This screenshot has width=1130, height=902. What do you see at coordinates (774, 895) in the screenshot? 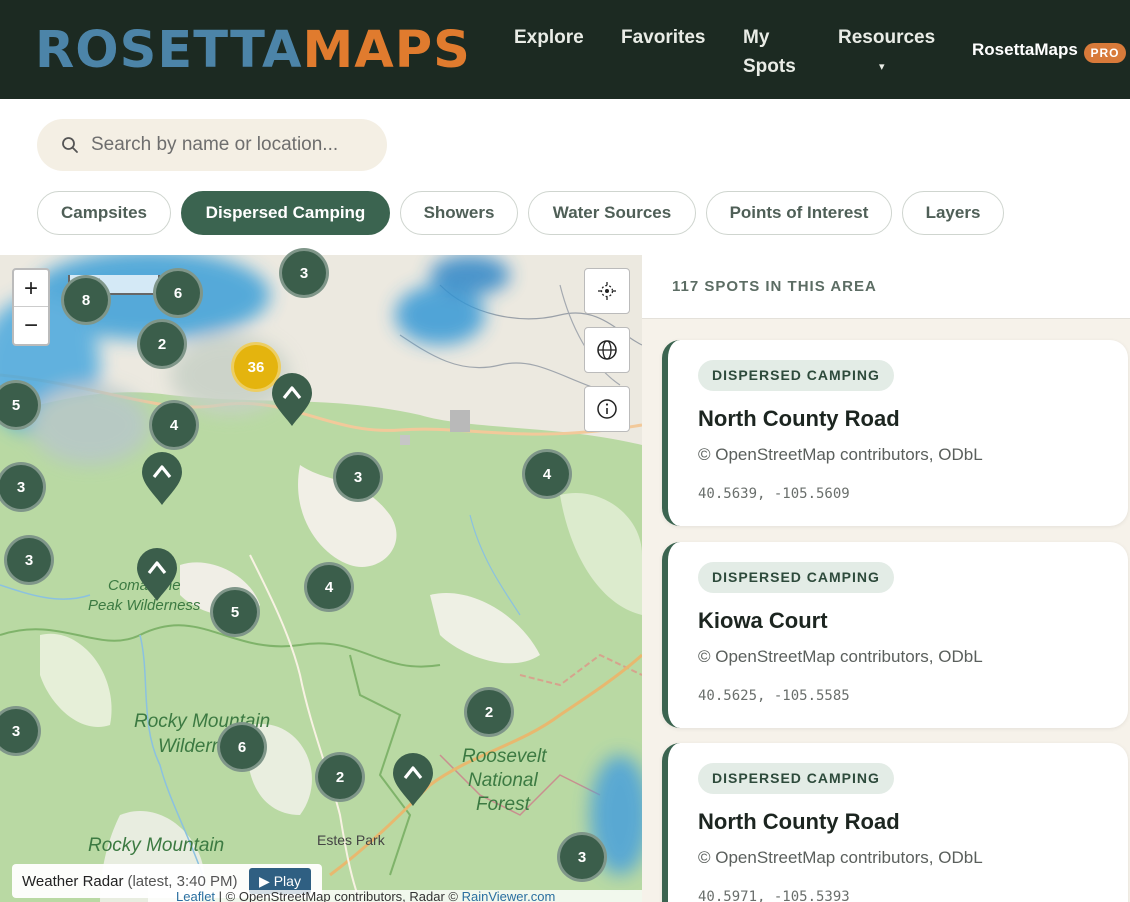
I see `spot-coordinates: 40.5971, -105.5393` at bounding box center [774, 895].